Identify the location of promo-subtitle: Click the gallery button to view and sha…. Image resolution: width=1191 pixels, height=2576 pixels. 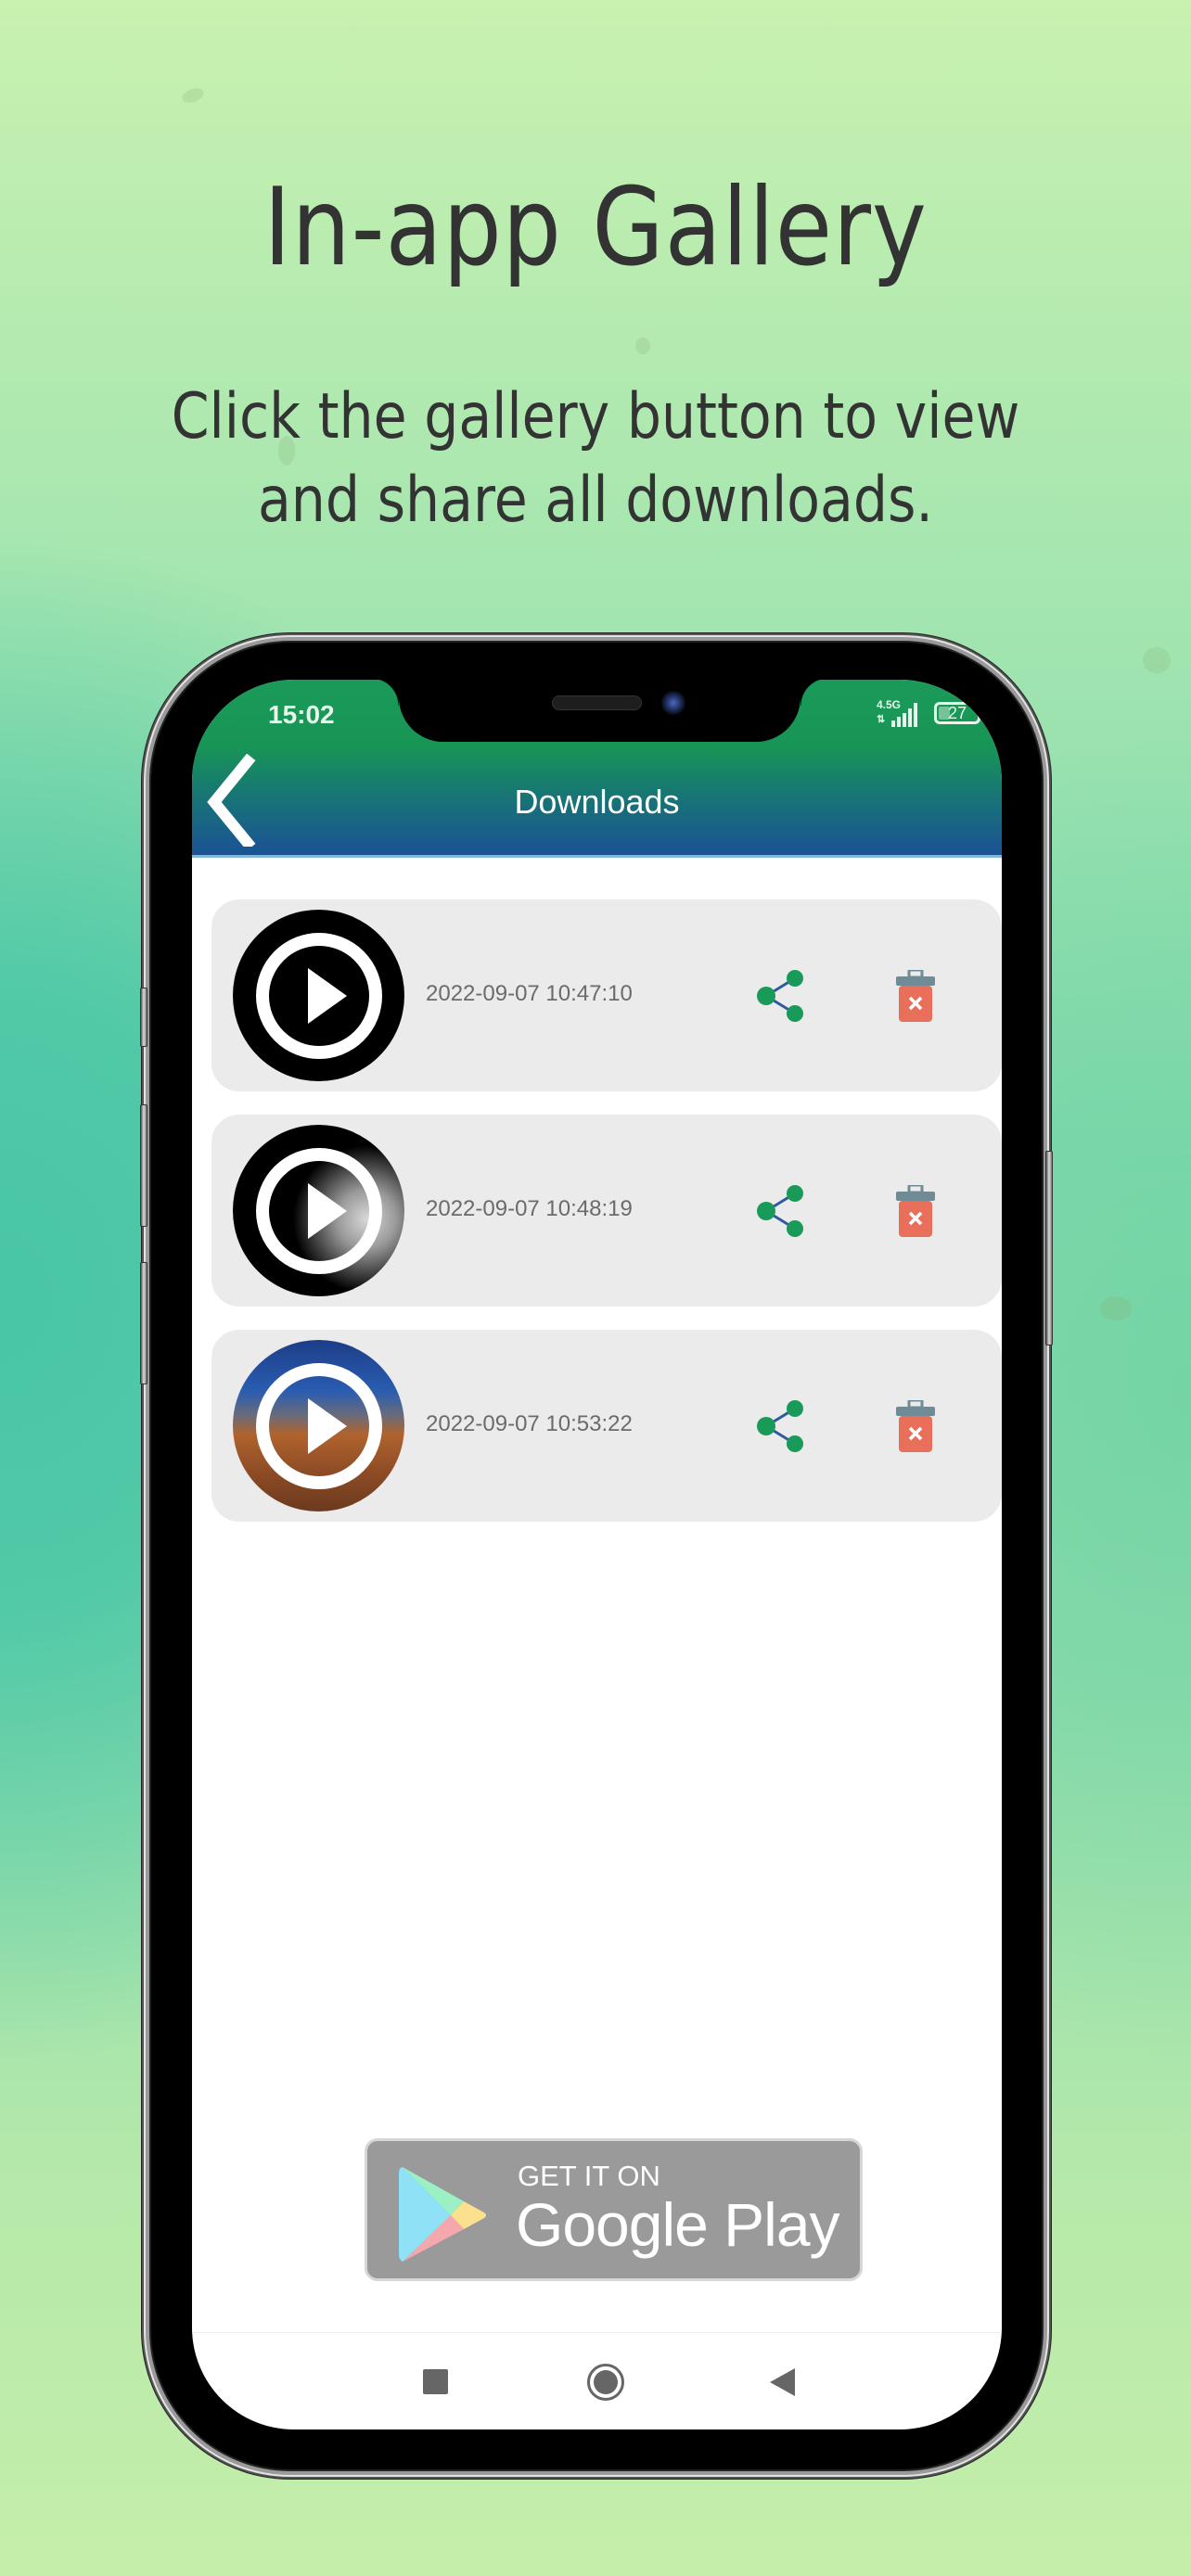
(595, 459).